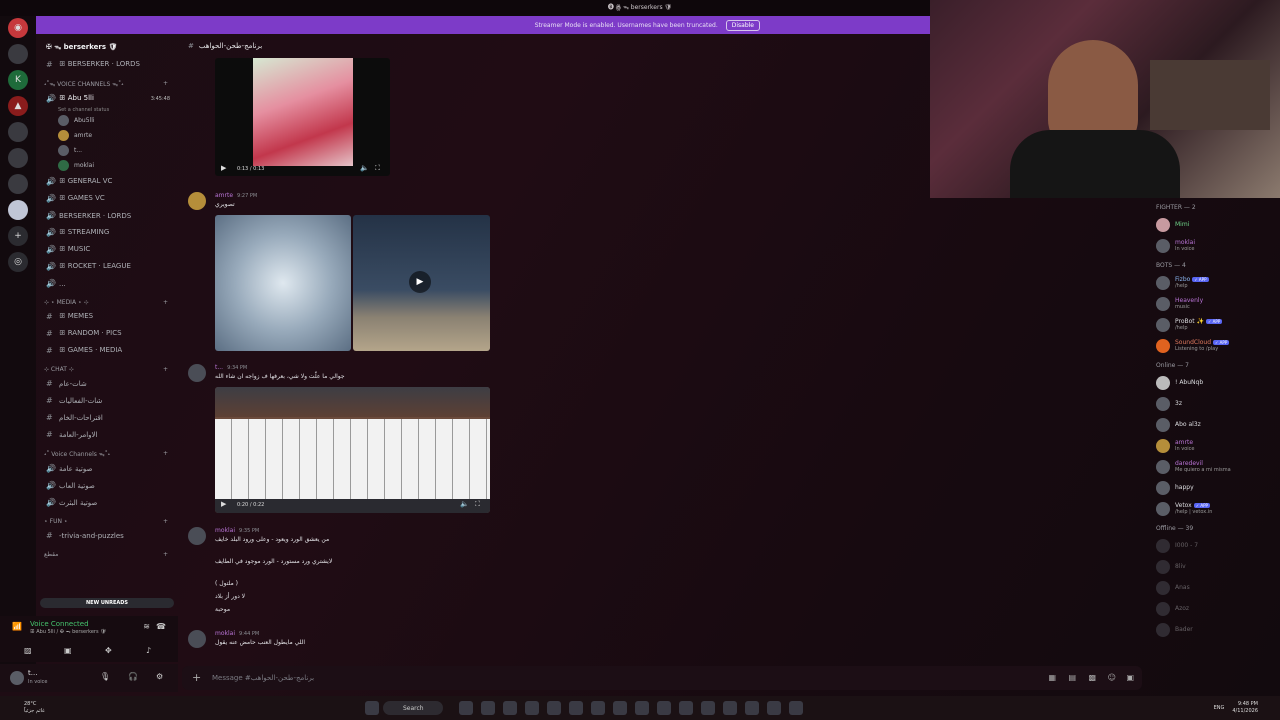 This screenshot has height=720, width=1280. Describe the element at coordinates (107, 333) in the screenshot. I see `text-channel: # ꕥ RANDOM · PICS` at that location.